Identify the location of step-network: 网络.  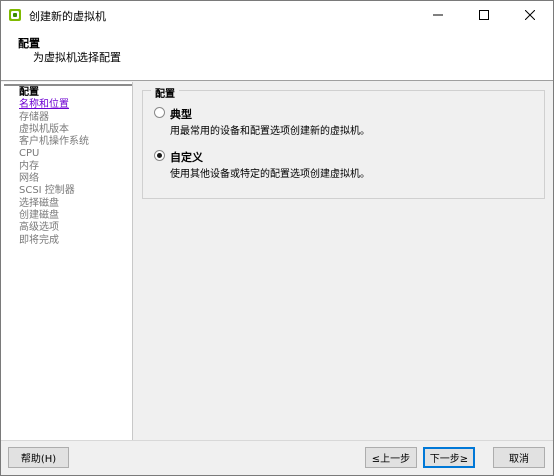
(29, 179).